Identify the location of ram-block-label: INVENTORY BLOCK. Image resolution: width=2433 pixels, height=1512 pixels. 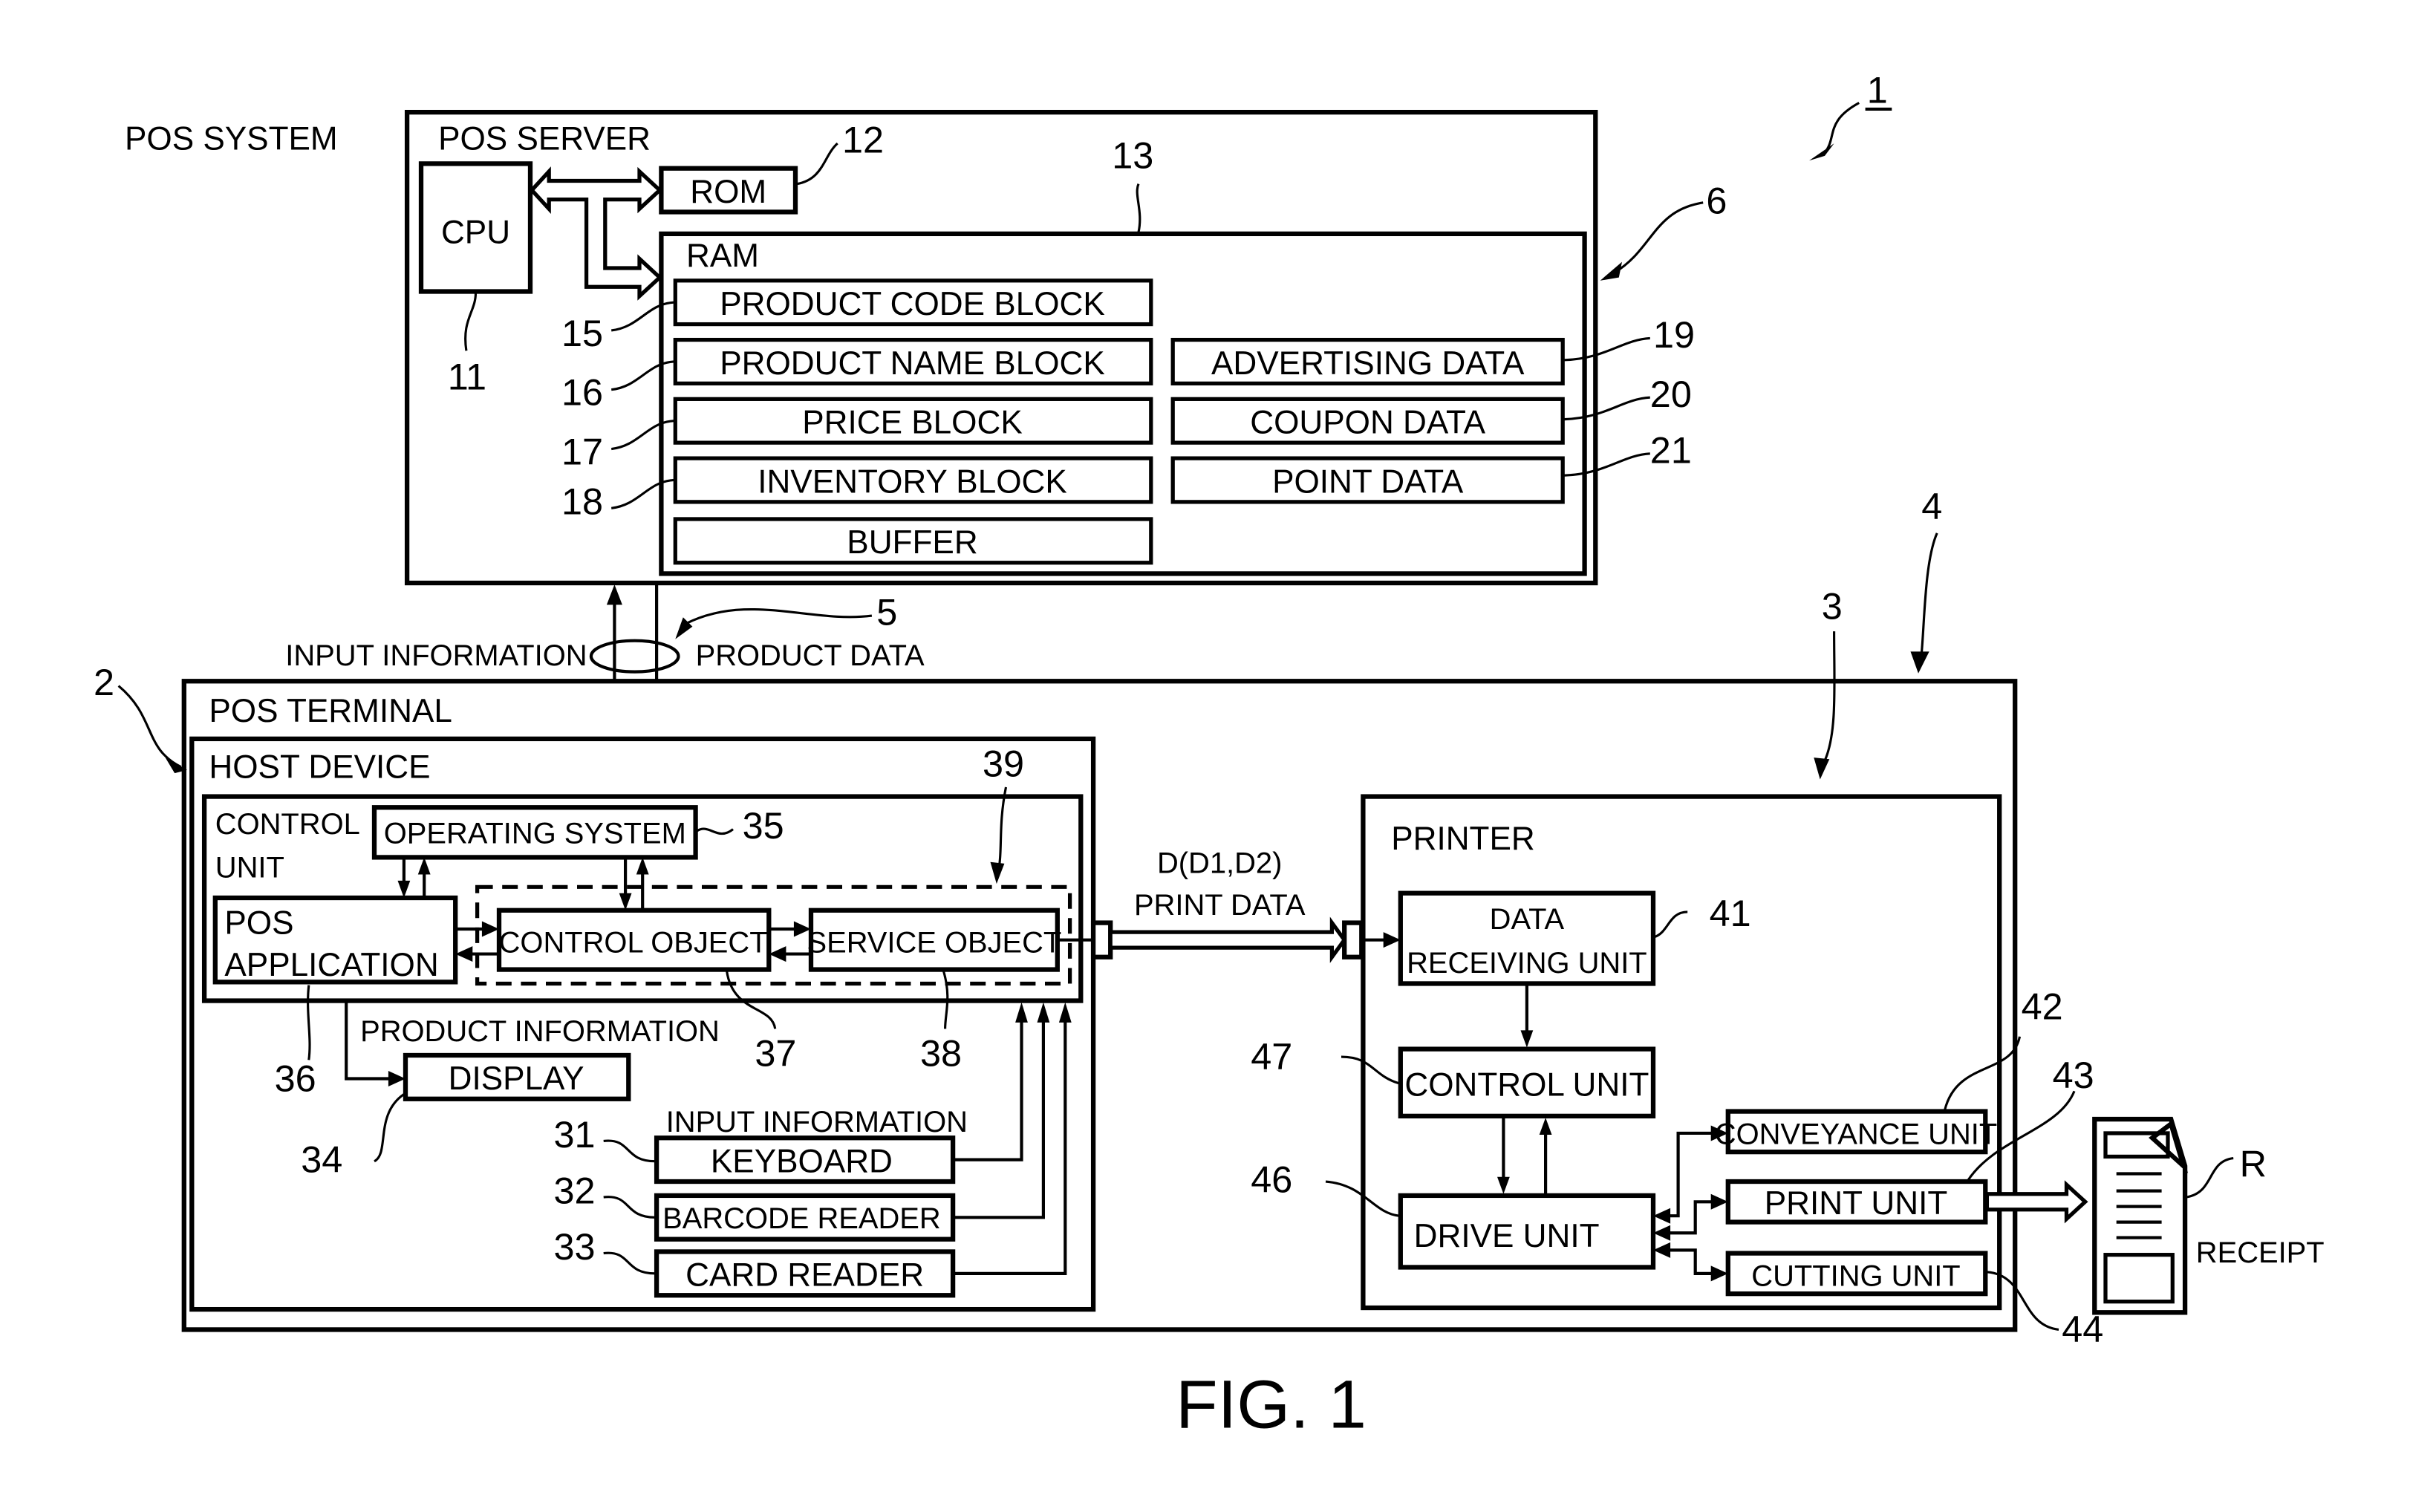
(912, 481).